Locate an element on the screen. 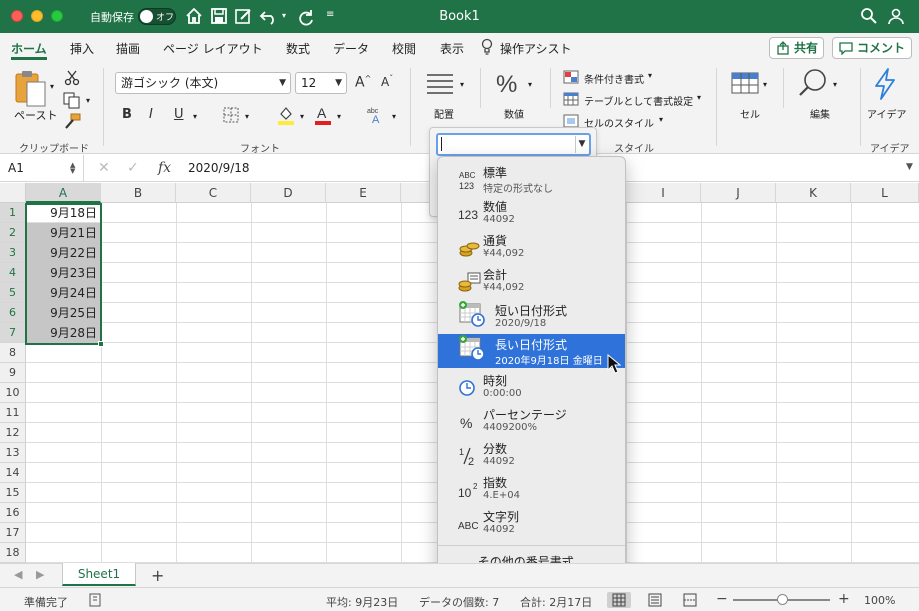 The image size is (919, 611). format-painter-icon is located at coordinates (72, 121).